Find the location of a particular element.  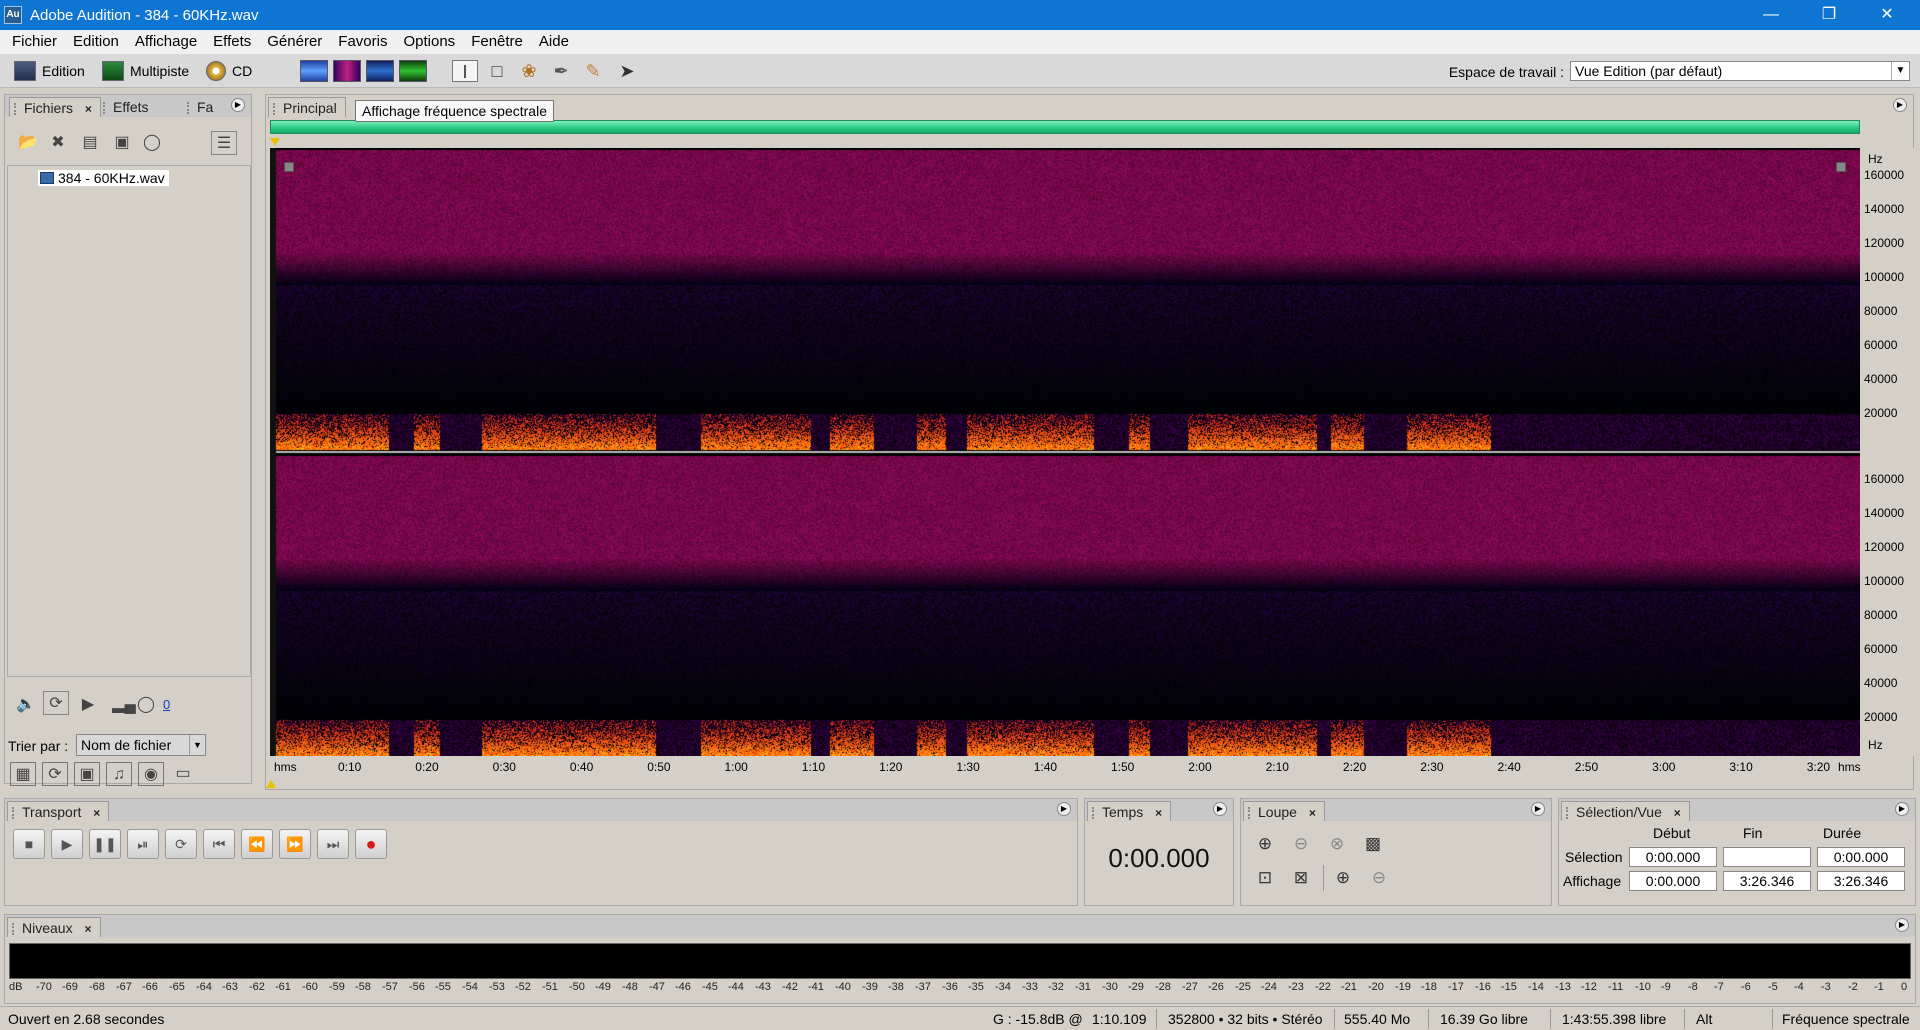

menu-aide: Aide is located at coordinates (554, 42).